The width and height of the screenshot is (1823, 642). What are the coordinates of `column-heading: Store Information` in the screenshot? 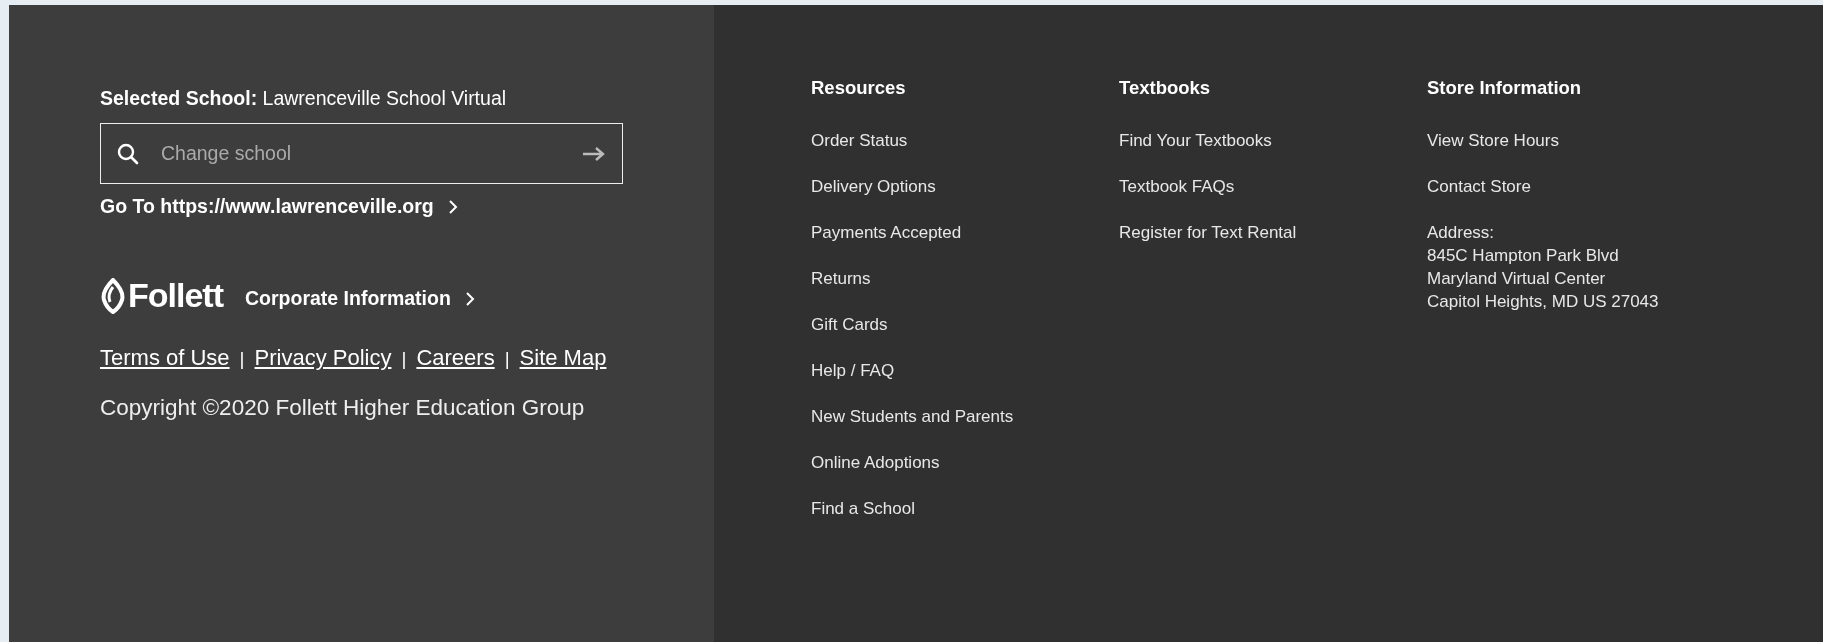 It's located at (1505, 88).